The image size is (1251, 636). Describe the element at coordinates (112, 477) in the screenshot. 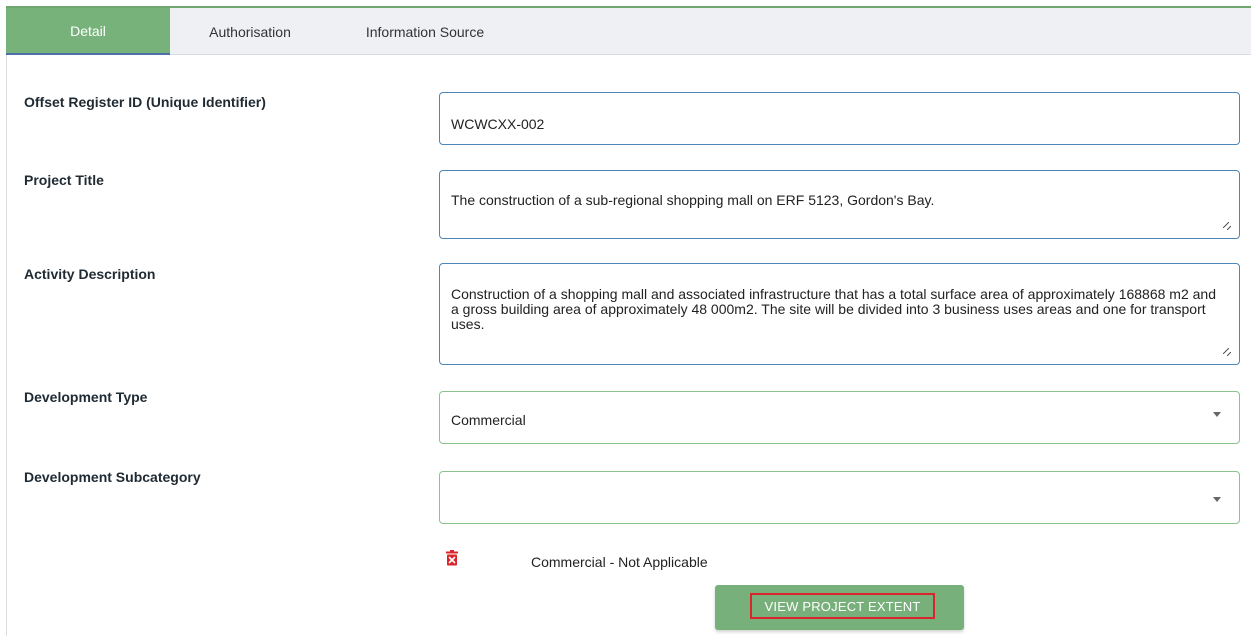

I see `development-subcategory-label: Development Subcategory` at that location.